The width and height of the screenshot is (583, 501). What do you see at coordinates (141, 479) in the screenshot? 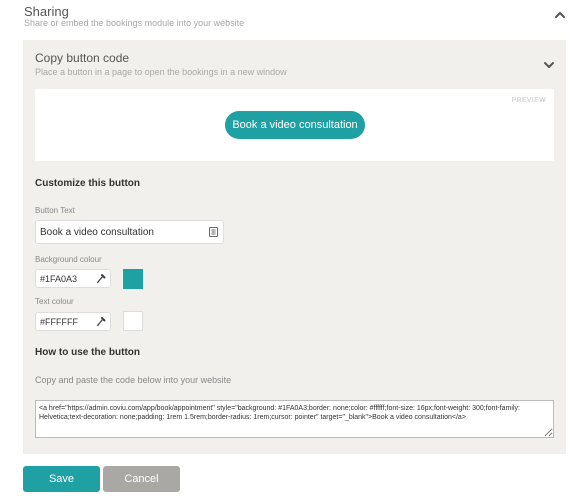
I see `cancel-button: Cancel` at bounding box center [141, 479].